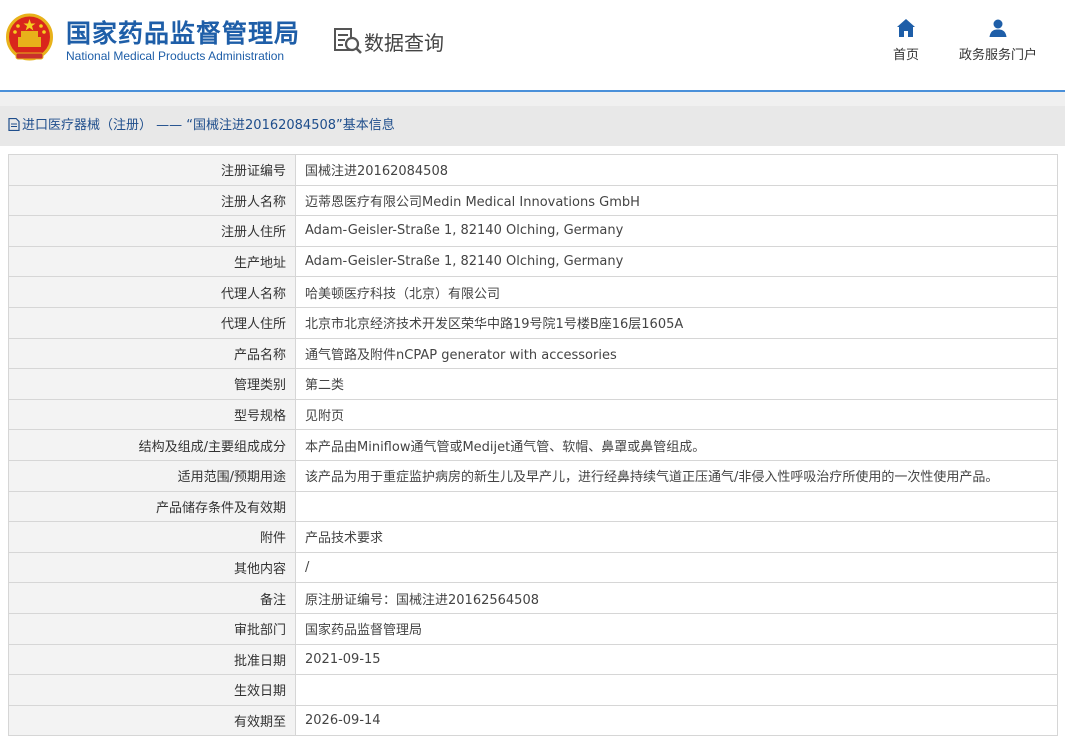 This screenshot has height=743, width=1065. I want to click on nav-gov-services-link: 政务服务门户, so click(998, 40).